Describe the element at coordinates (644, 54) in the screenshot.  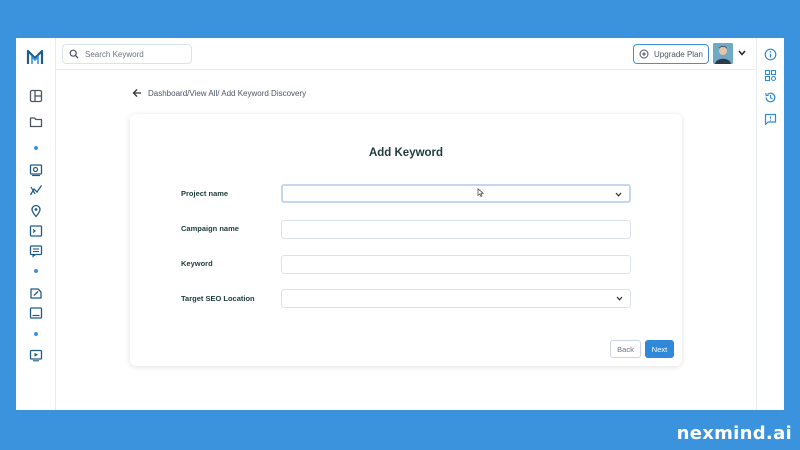
I see `plus-circle-icon` at that location.